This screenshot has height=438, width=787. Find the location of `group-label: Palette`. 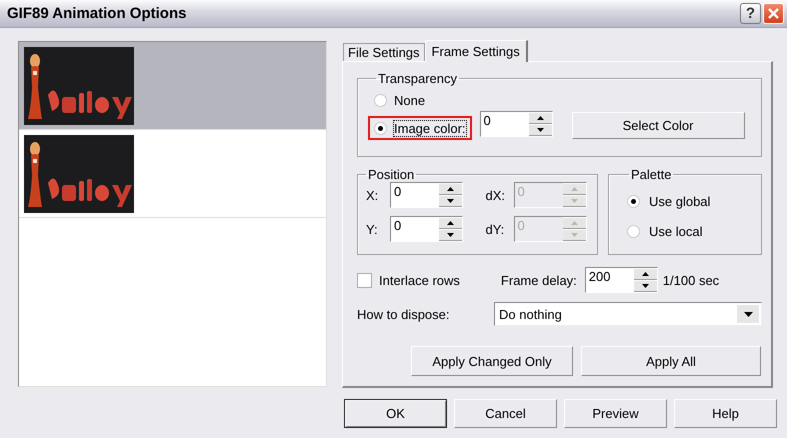

group-label: Palette is located at coordinates (651, 174).